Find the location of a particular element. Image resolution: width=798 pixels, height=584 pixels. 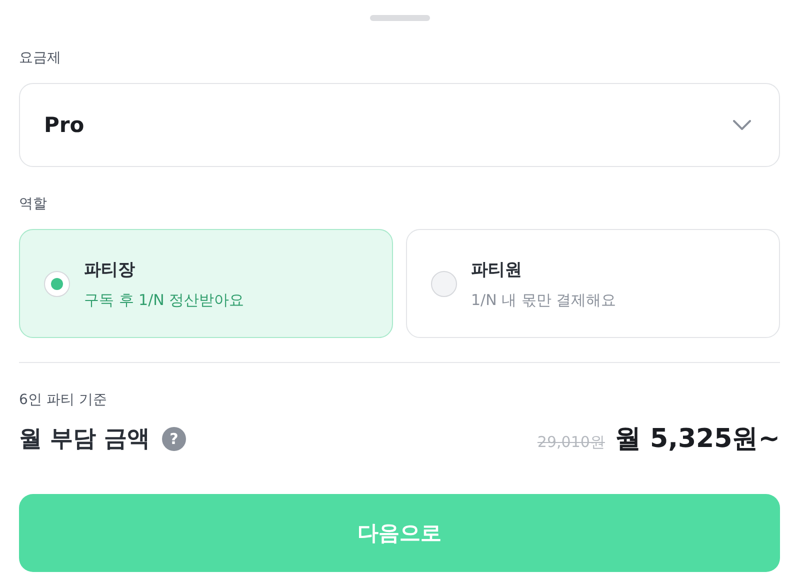

role-label: 역할 is located at coordinates (33, 204).